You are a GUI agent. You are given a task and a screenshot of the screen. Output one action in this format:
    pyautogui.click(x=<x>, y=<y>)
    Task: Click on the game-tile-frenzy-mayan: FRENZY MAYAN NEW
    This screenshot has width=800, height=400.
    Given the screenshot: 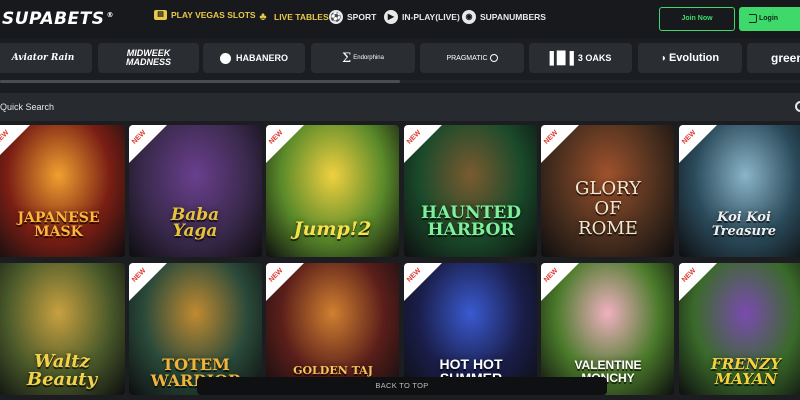 What is the action you would take?
    pyautogui.click(x=739, y=329)
    